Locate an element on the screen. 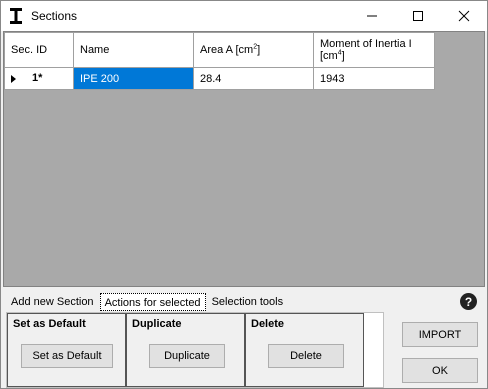 This screenshot has height=389, width=488. column-header-unit: [cm4] is located at coordinates (374, 55).